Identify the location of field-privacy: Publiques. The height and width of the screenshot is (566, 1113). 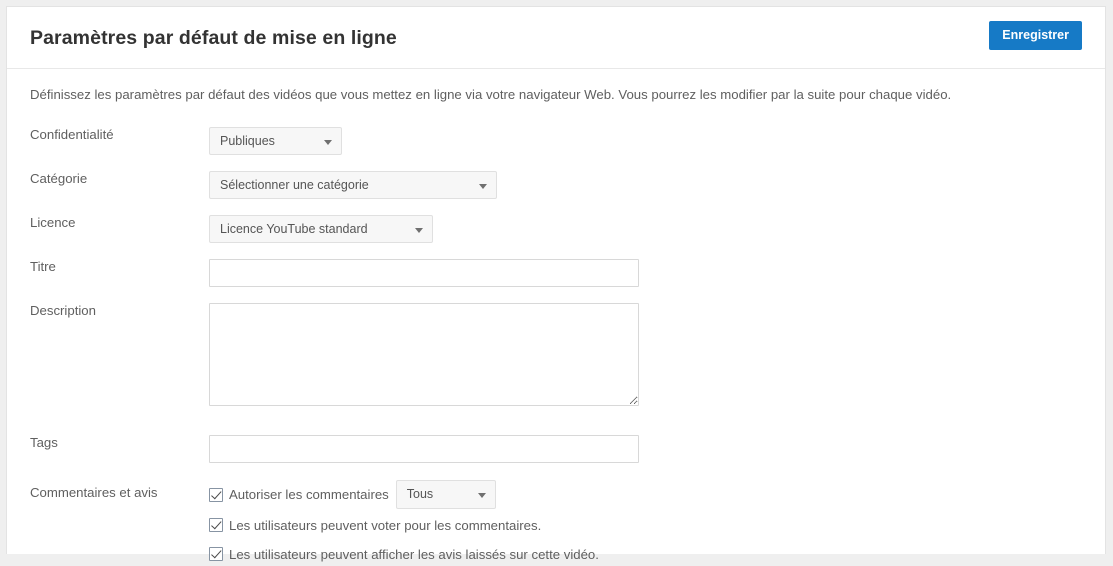
(657, 141).